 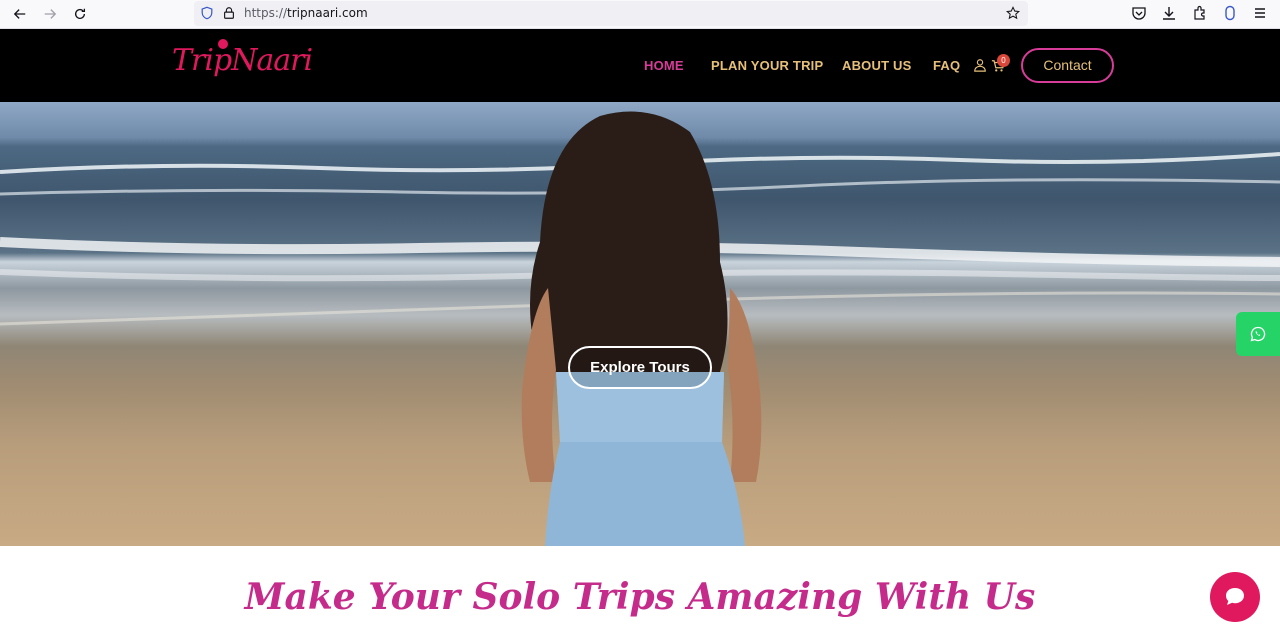 What do you see at coordinates (664, 65) in the screenshot?
I see `nav-home: HOME` at bounding box center [664, 65].